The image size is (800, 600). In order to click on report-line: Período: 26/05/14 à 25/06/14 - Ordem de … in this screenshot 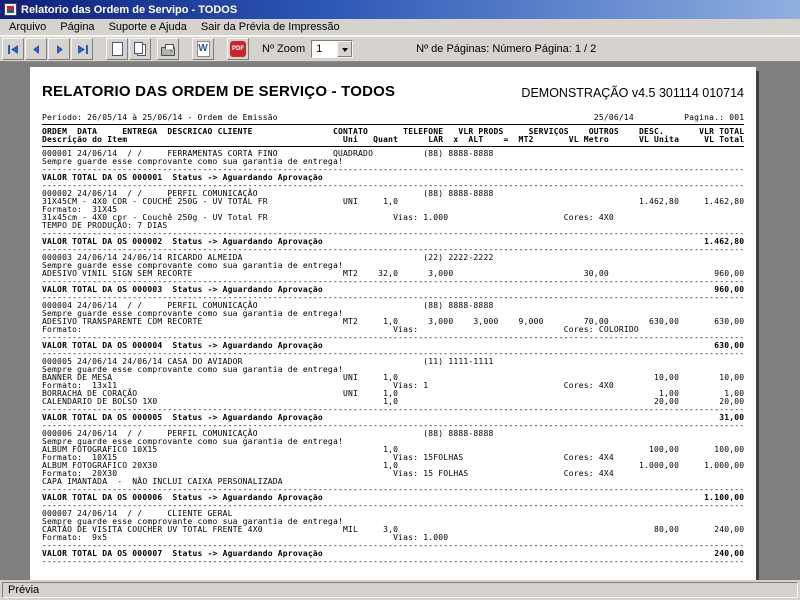, I will do `click(393, 117)`.